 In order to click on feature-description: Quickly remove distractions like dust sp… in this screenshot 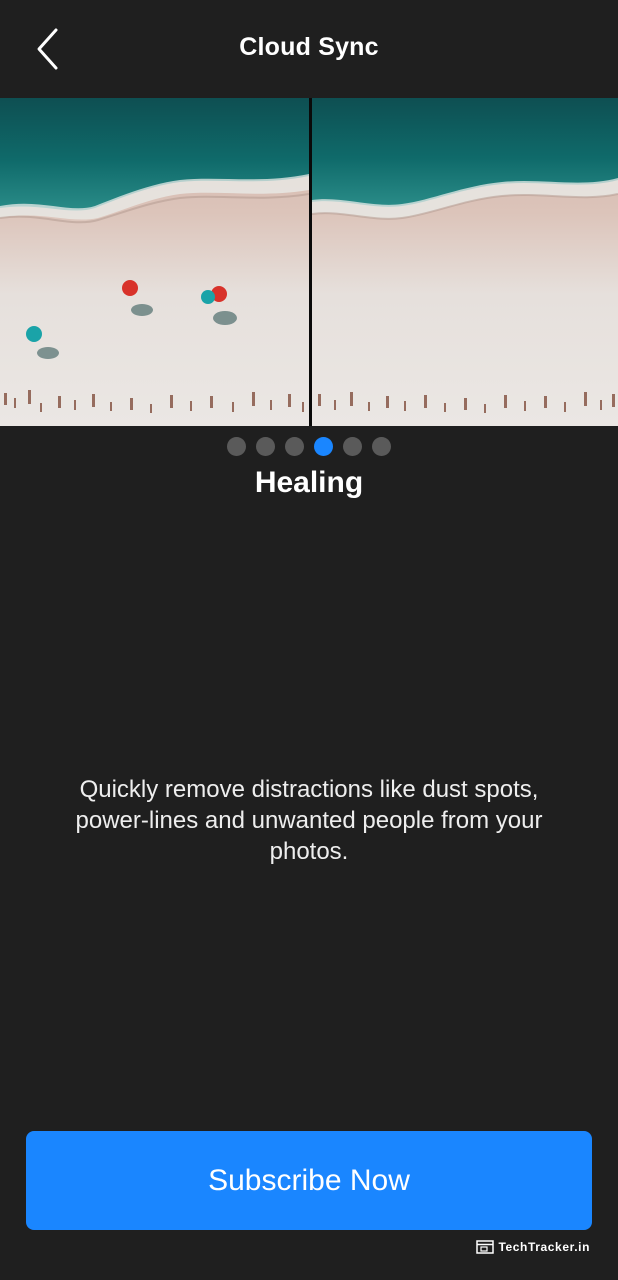, I will do `click(309, 820)`.